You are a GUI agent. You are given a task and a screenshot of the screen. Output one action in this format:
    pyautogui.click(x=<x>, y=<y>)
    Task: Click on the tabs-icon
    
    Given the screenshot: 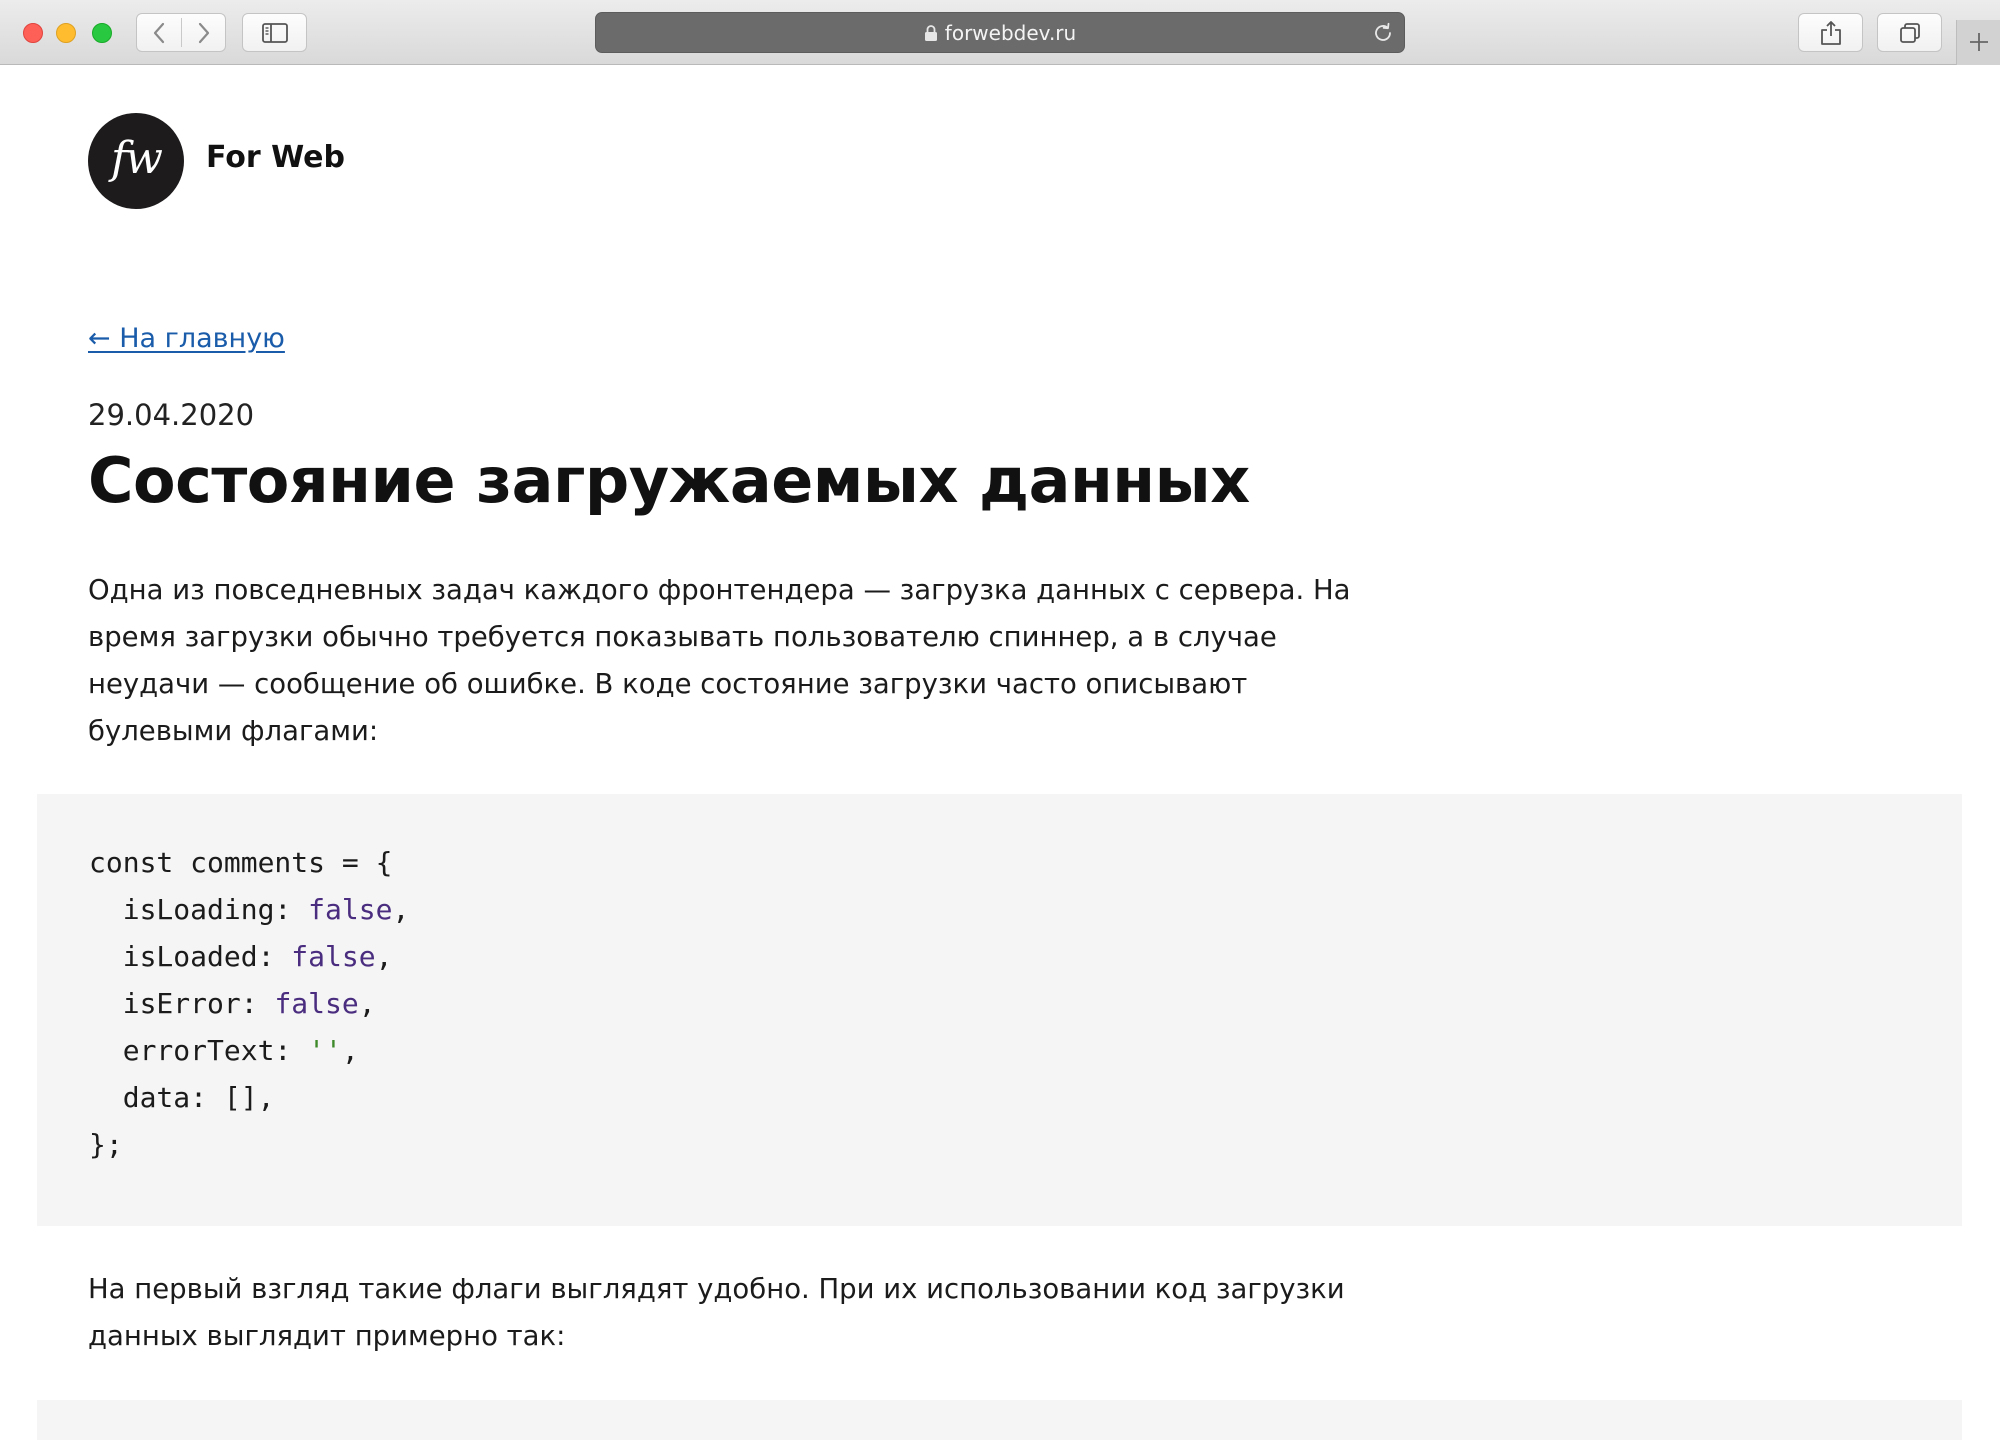 What is the action you would take?
    pyautogui.click(x=1909, y=32)
    